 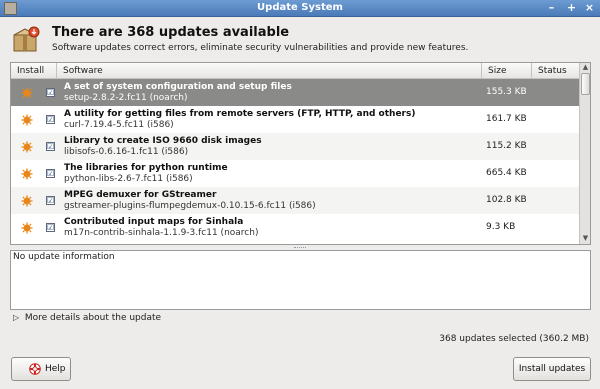 I want to click on column-header-software: Software, so click(x=269, y=71).